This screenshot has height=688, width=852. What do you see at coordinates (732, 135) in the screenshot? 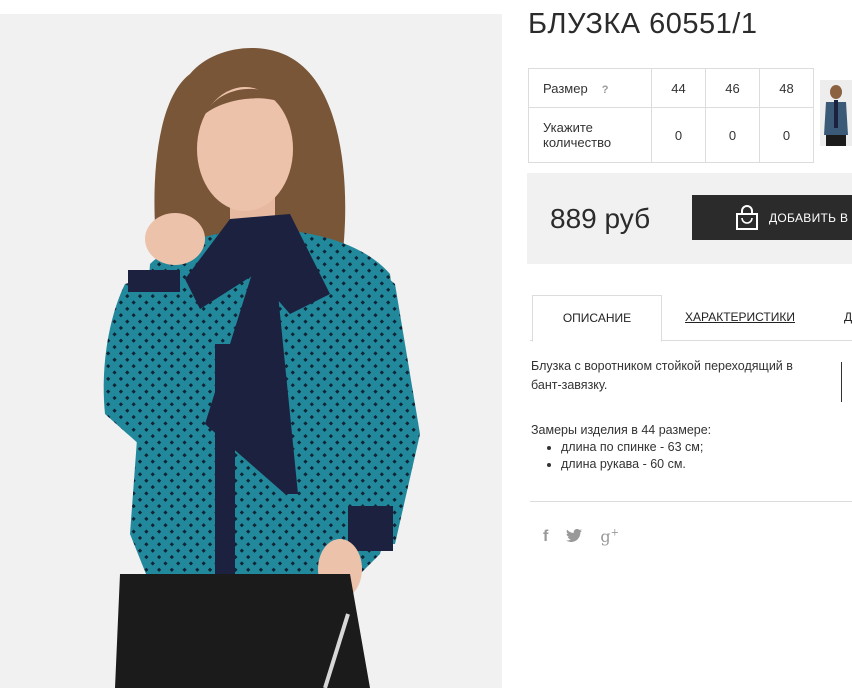
I see `quantity-input-46: 0` at bounding box center [732, 135].